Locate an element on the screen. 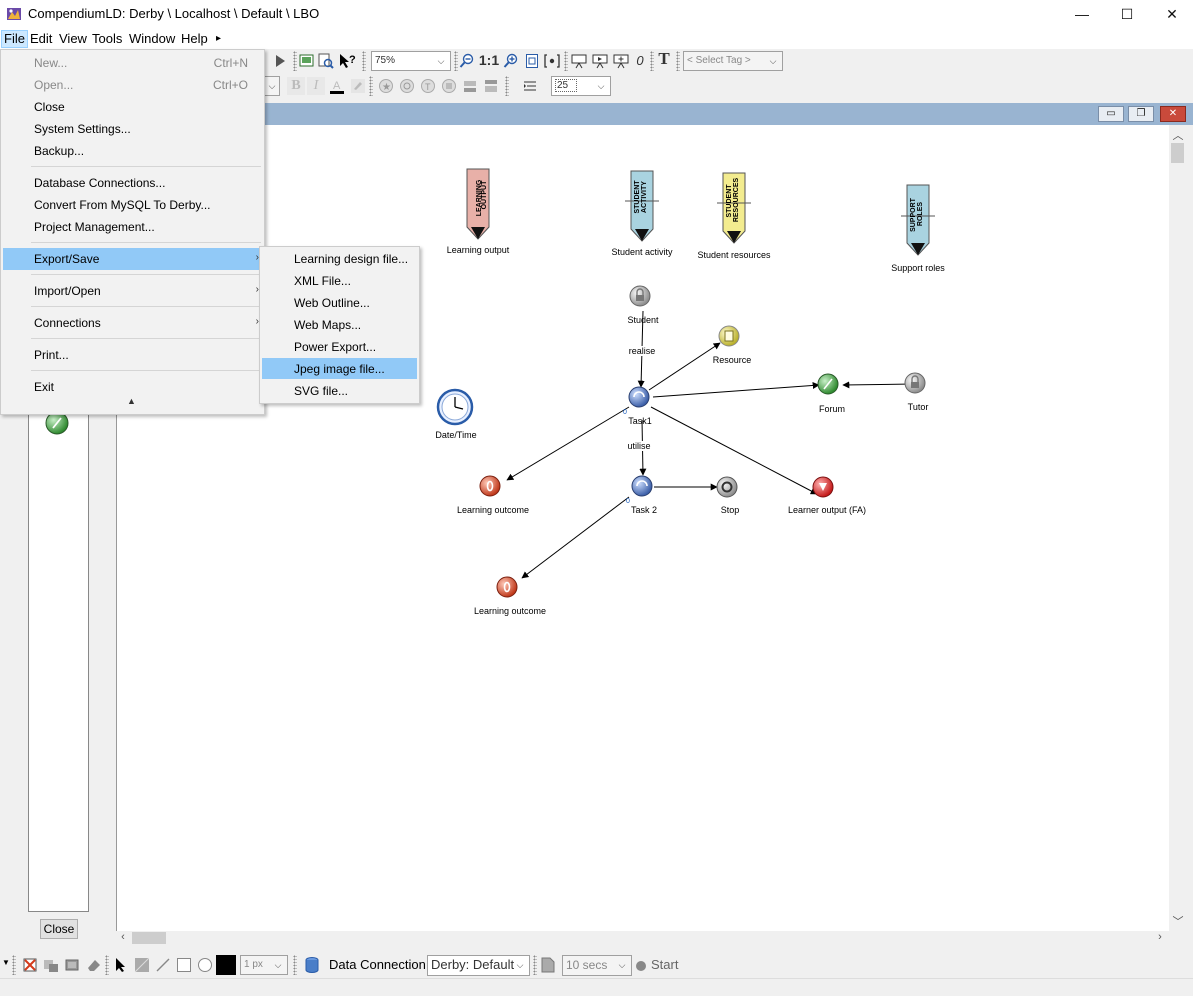 Image resolution: width=1193 pixels, height=996 pixels. menu-scroll-up-icon: ▲ is located at coordinates (131, 401).